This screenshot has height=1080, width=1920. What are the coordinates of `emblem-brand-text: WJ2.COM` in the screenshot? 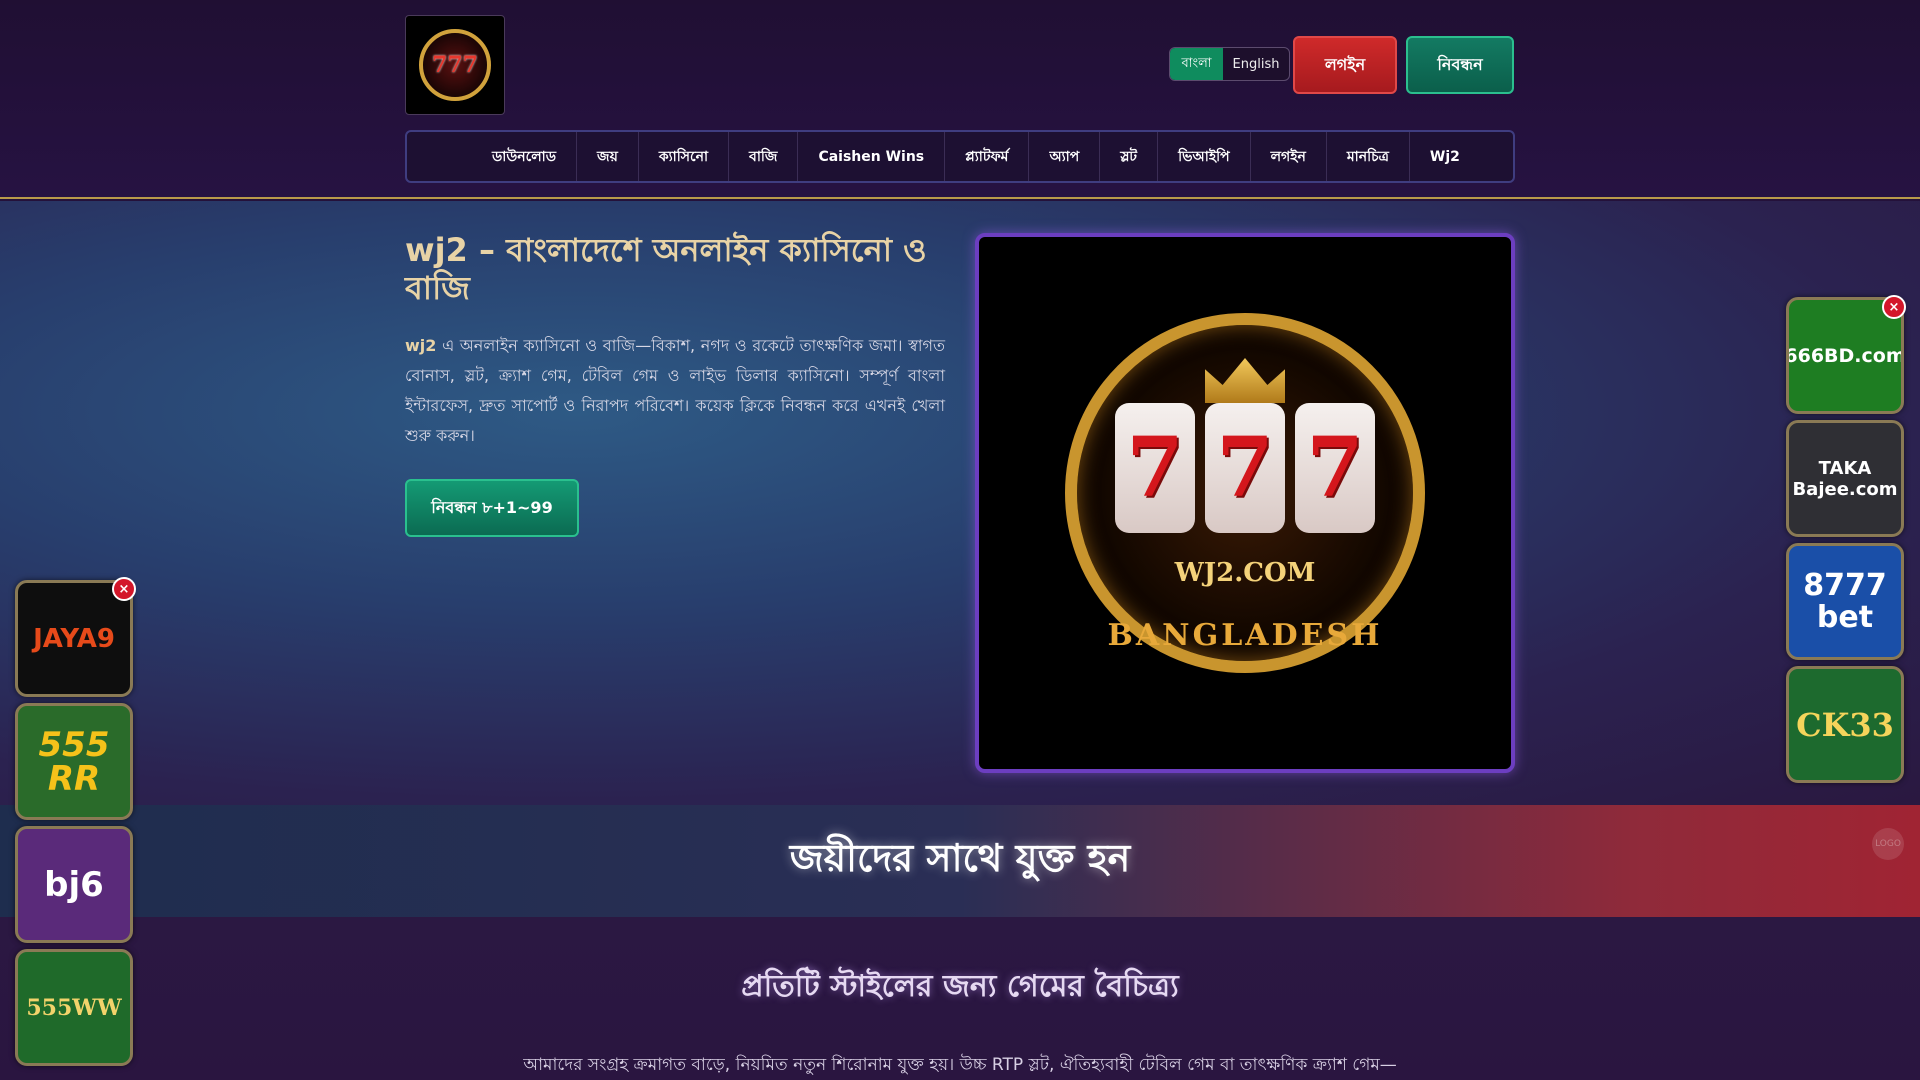 It's located at (1245, 573).